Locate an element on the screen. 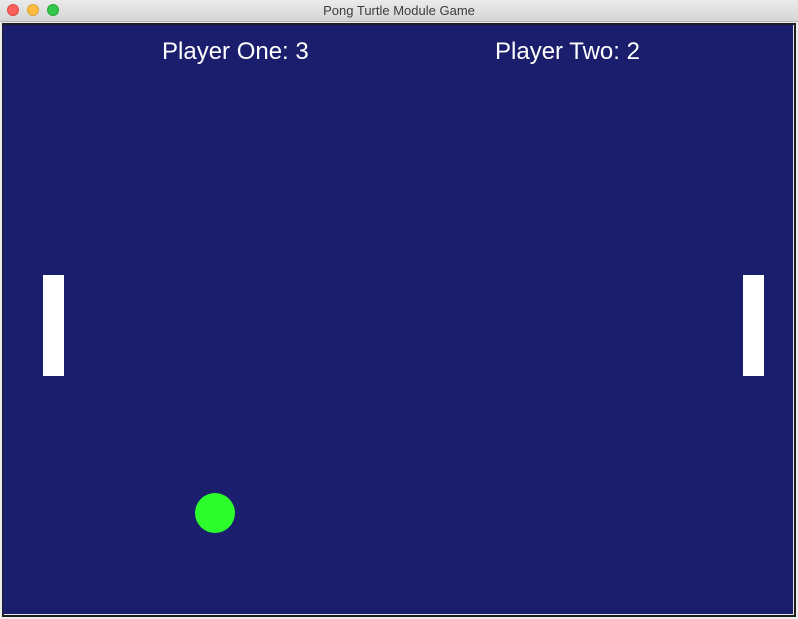  player-one-score: Player One: 3 is located at coordinates (235, 51).